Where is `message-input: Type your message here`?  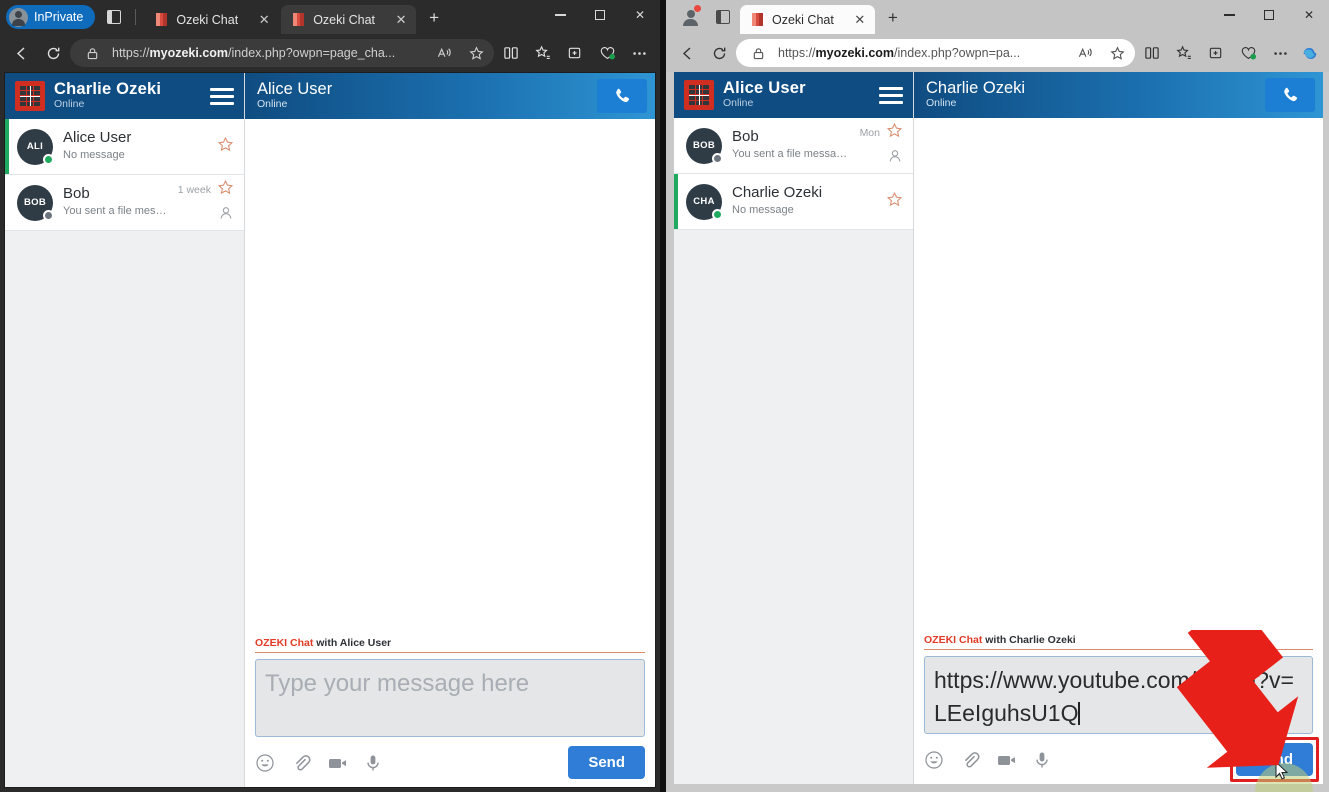 message-input: Type your message here is located at coordinates (450, 698).